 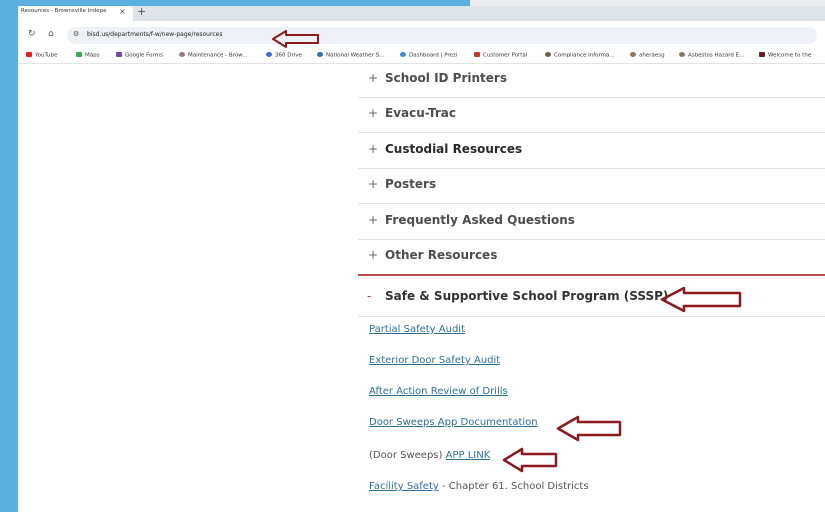 What do you see at coordinates (515, 486) in the screenshot?
I see `facility-safety-suffix: - Chapter 61. School Districts` at bounding box center [515, 486].